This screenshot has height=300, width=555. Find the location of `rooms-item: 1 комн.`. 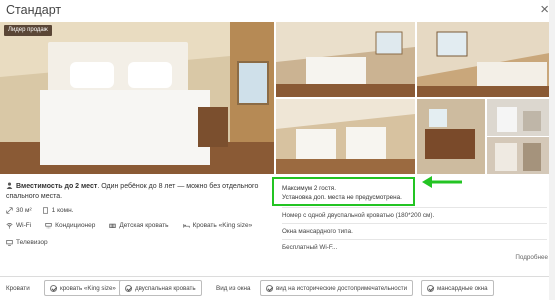

rooms-item: 1 комн. is located at coordinates (58, 210).